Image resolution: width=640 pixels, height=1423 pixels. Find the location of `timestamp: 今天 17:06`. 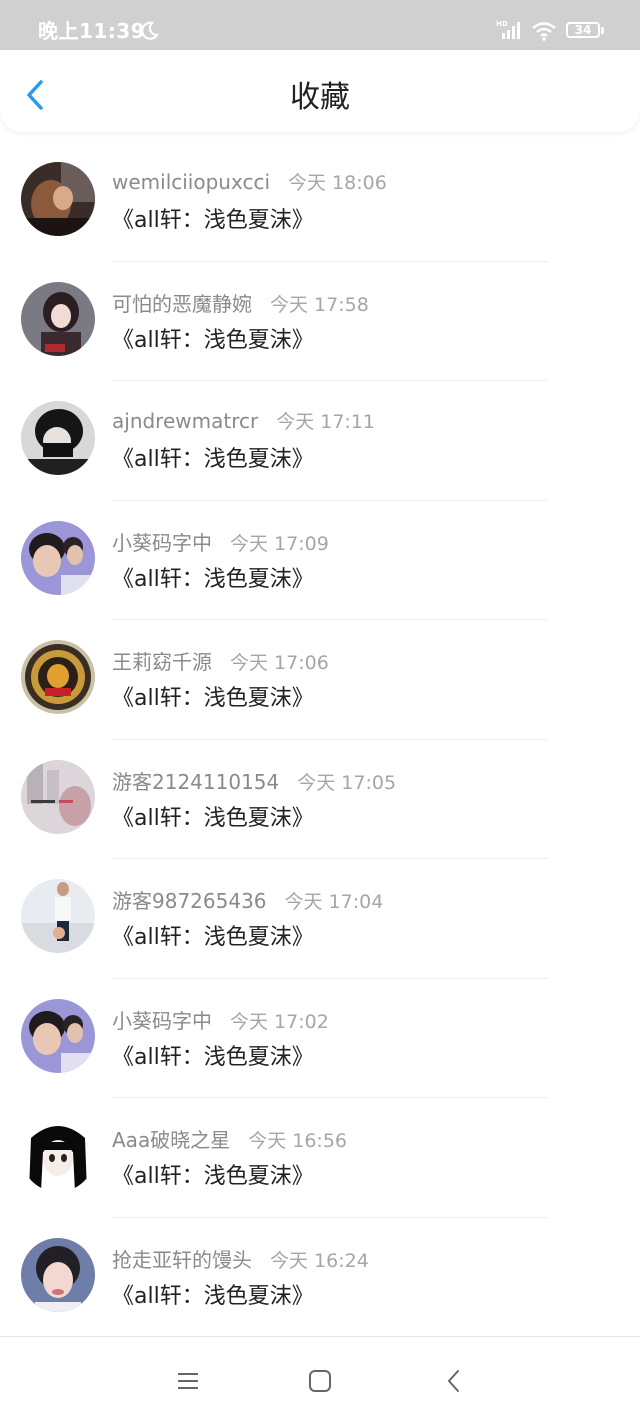

timestamp: 今天 17:06 is located at coordinates (279, 663).